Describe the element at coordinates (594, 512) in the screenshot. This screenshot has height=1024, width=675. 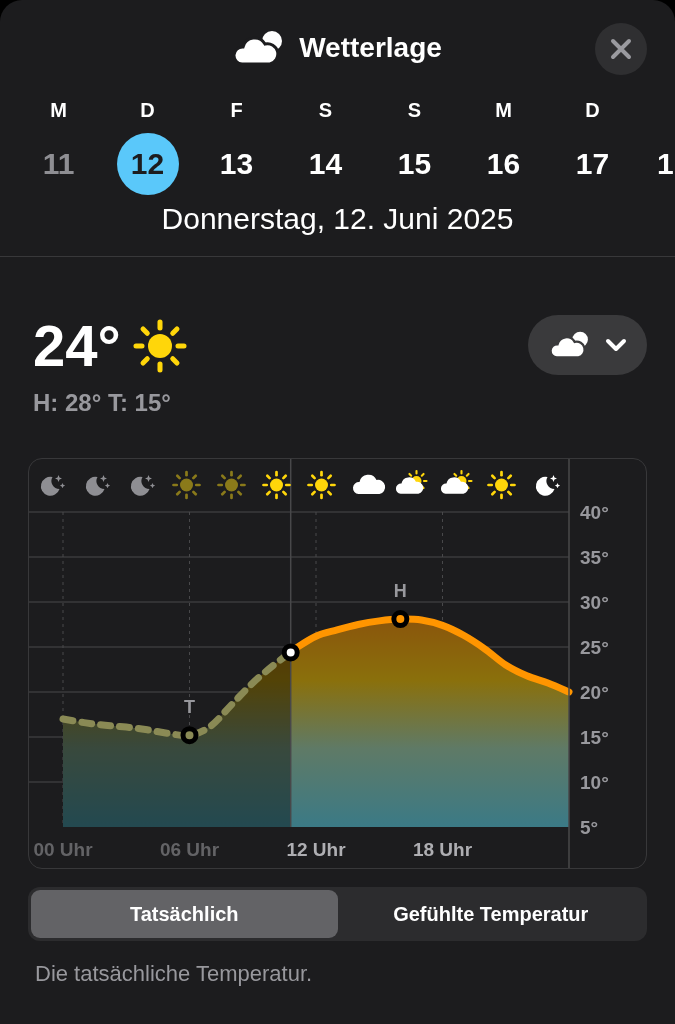
I see `axis-label: 40°` at that location.